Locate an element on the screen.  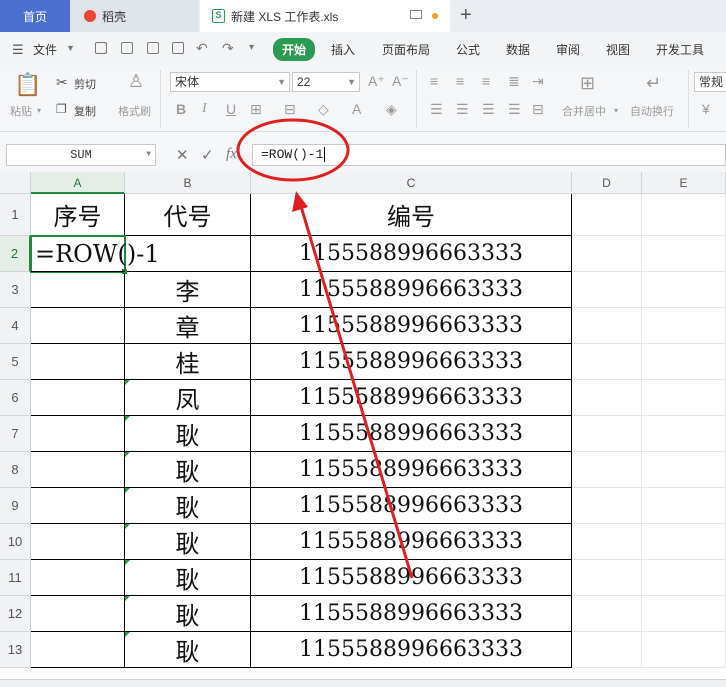
cell-a2: =ROW()-1 is located at coordinates (95, 254).